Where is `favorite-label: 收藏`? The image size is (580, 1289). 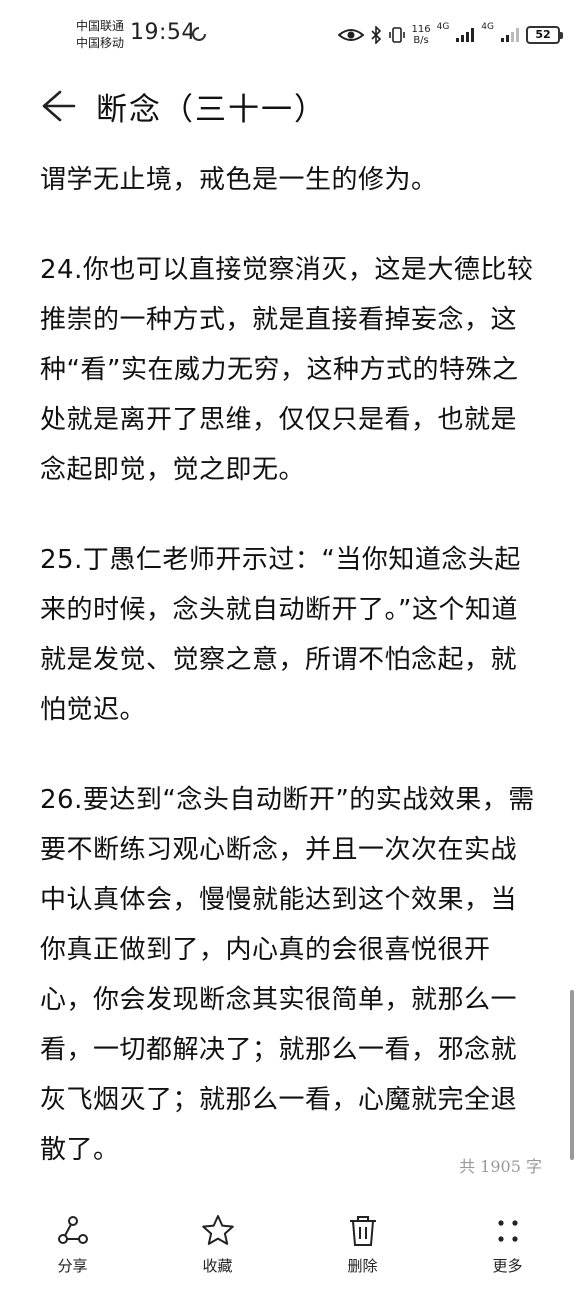 favorite-label: 收藏 is located at coordinates (217, 1266).